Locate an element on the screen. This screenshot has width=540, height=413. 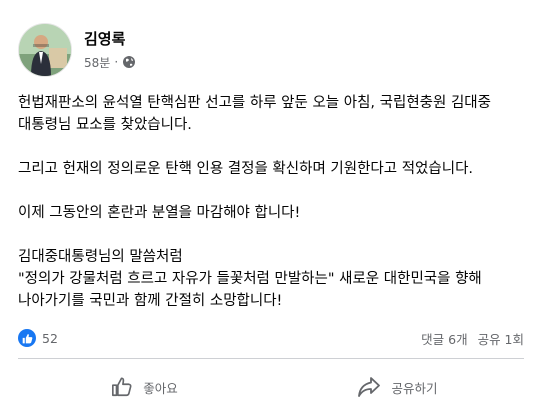
engagement-counts: 댓글 6개 공유 1회 is located at coordinates (469, 338).